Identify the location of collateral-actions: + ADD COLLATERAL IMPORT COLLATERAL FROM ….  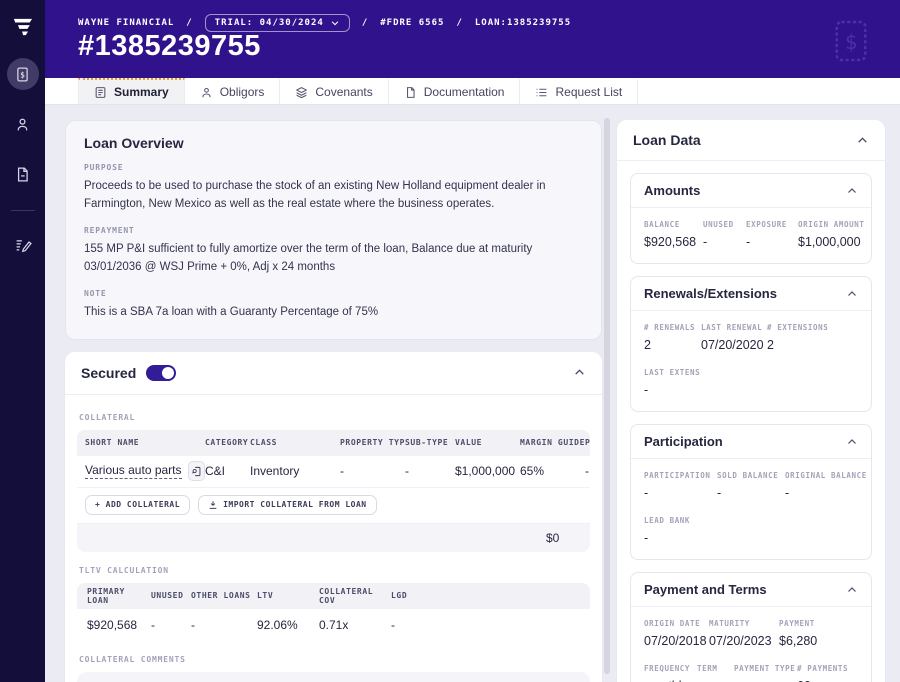
(333, 505).